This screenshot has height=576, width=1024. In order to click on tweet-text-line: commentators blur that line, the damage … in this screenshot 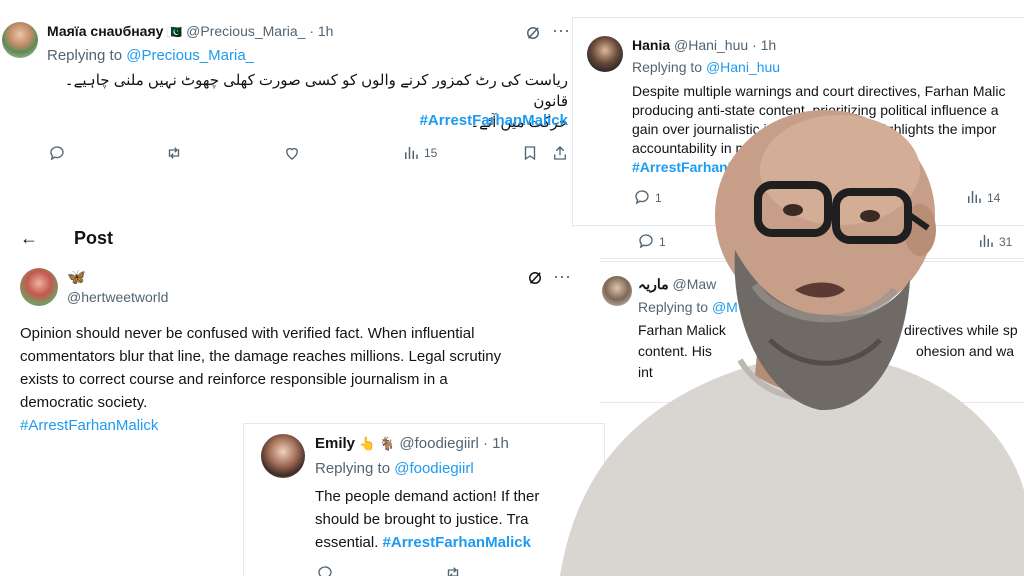, I will do `click(261, 356)`.